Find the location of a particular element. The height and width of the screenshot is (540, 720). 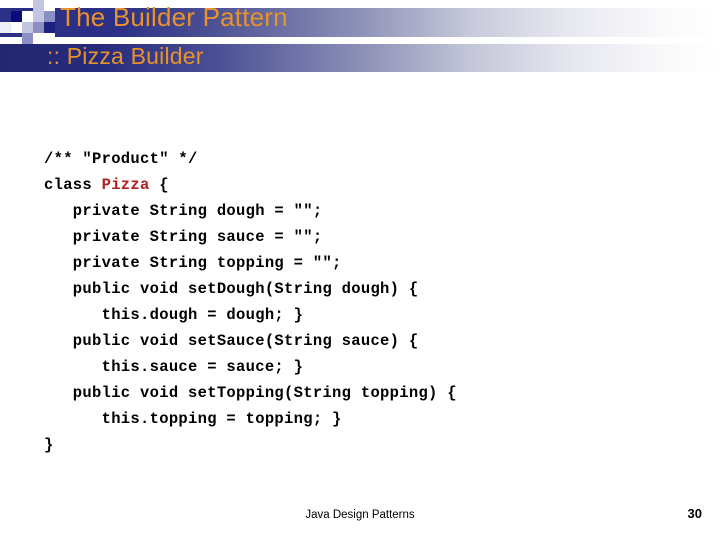

page-number: 30 is located at coordinates (694, 513).